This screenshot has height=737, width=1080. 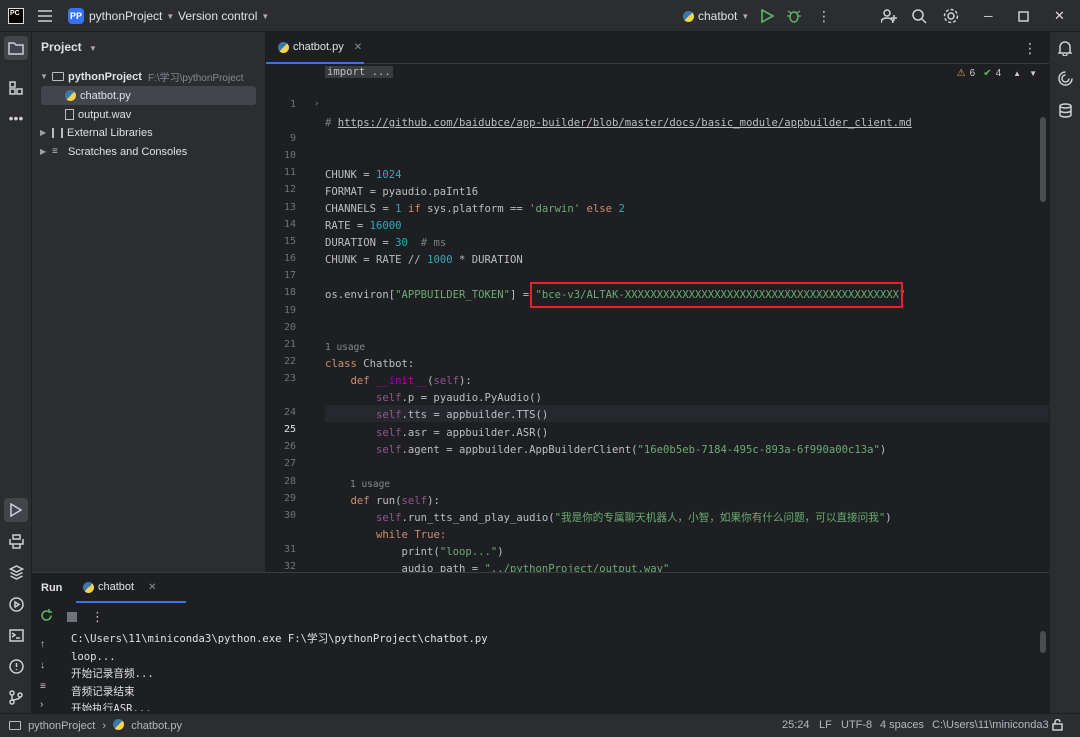 I want to click on run-config-selector: chatbot ▼, so click(x=716, y=16).